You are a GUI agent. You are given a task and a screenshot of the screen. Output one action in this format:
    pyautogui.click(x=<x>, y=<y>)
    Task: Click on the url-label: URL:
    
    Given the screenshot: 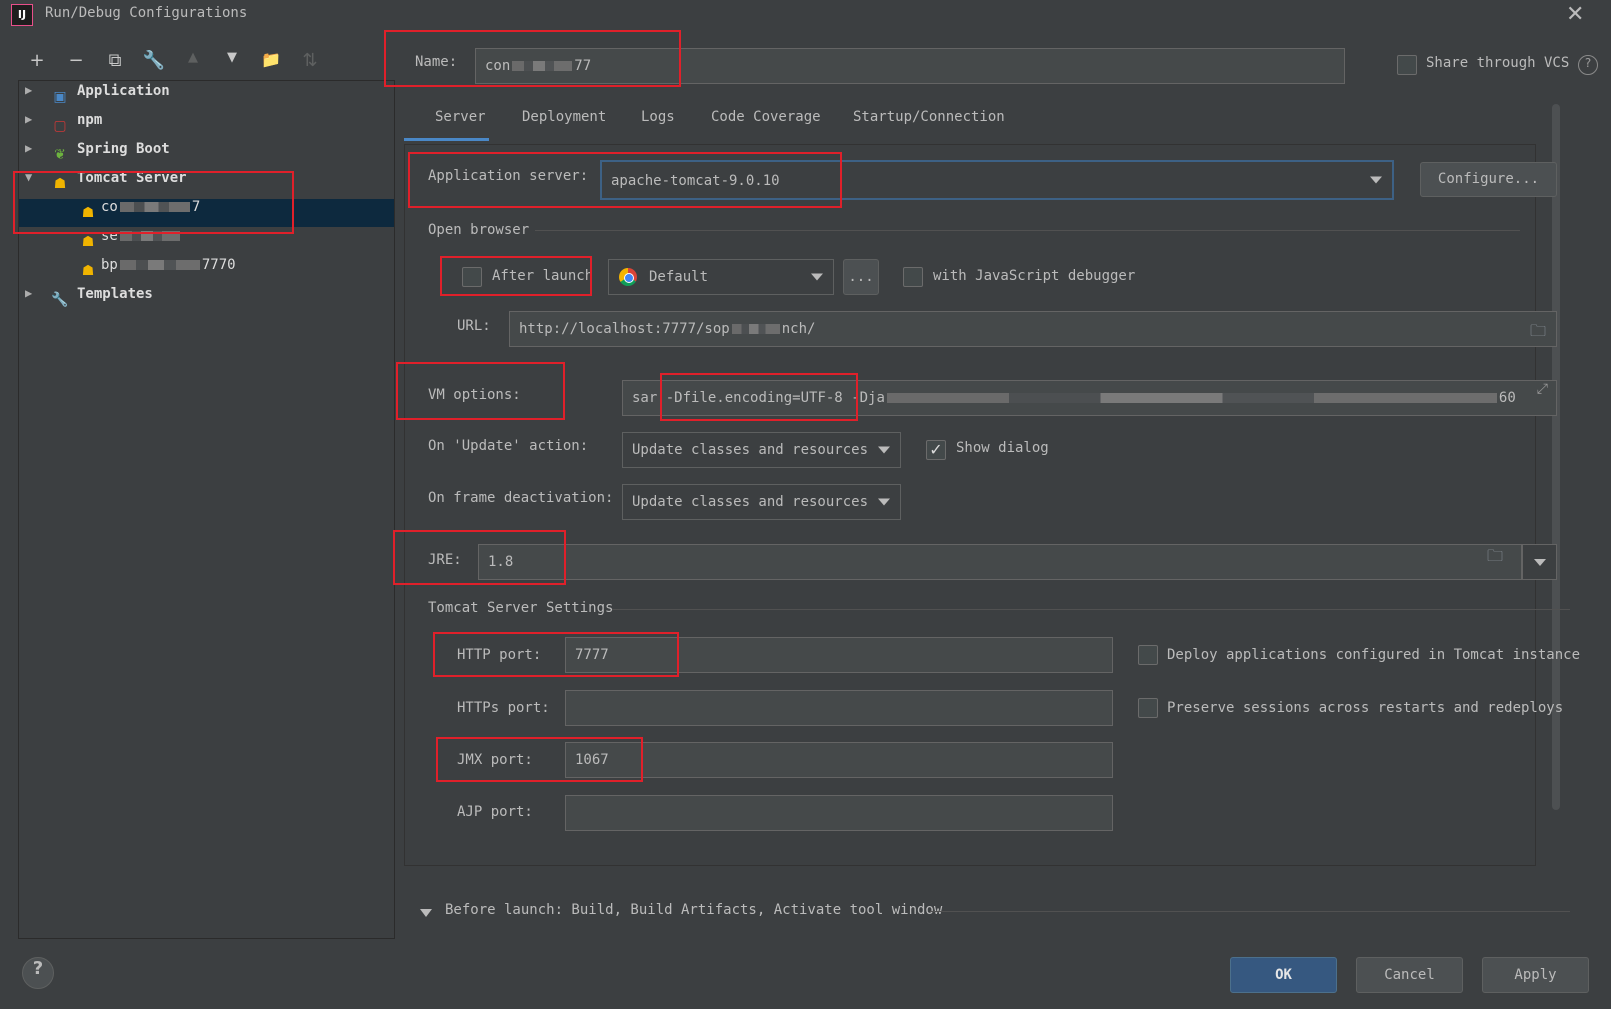 What is the action you would take?
    pyautogui.click(x=474, y=326)
    